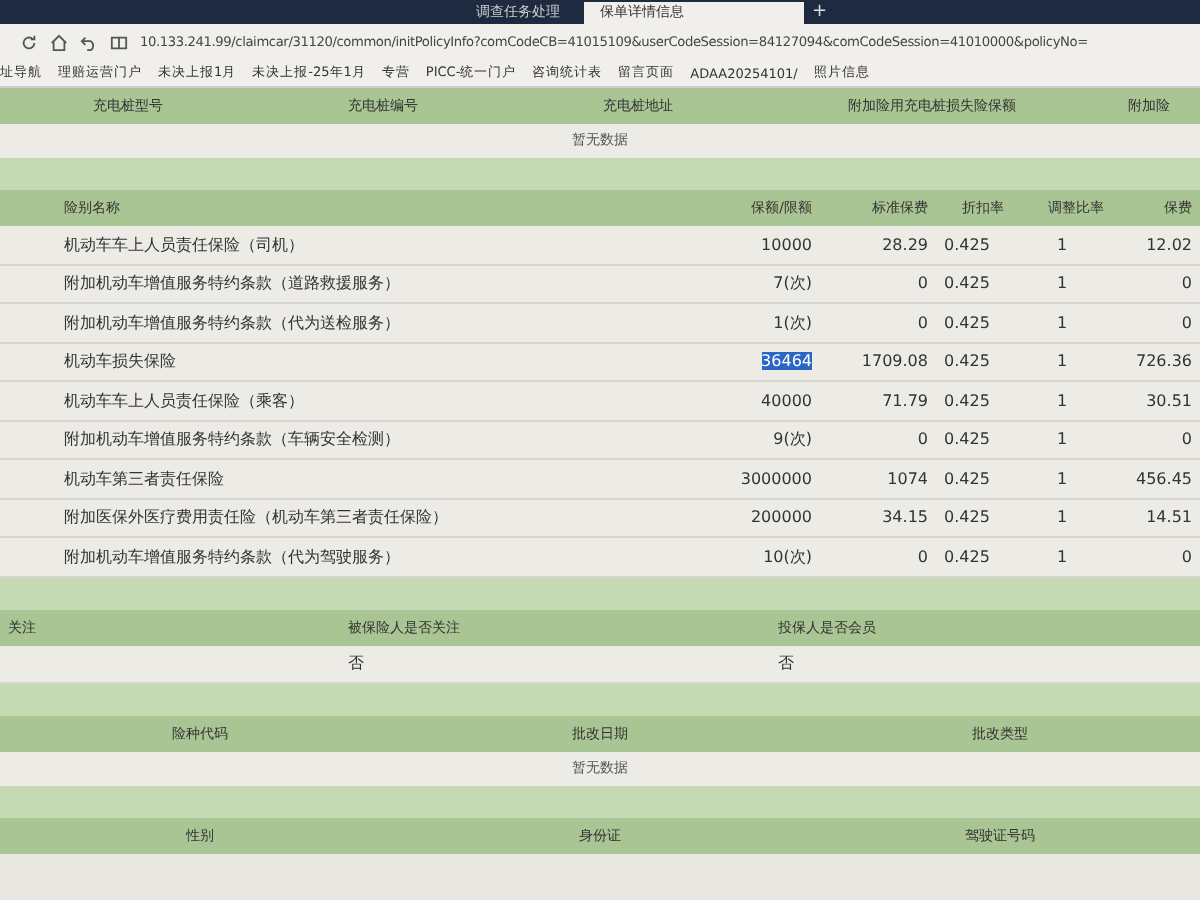 The width and height of the screenshot is (1200, 900). I want to click on table-cell-text: 附加机动车增值服务特约条款（代为驾驶服务）, so click(232, 556).